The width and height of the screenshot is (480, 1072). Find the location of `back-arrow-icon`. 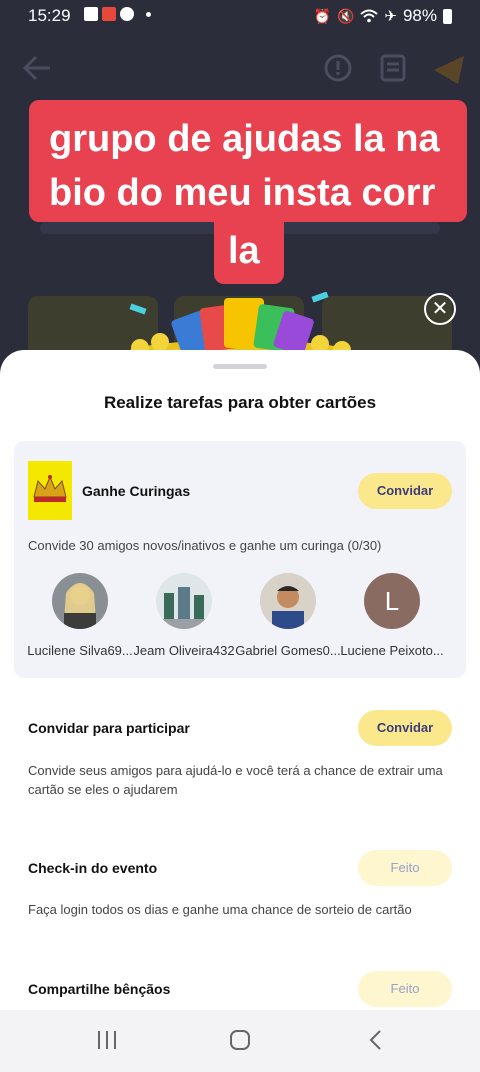

back-arrow-icon is located at coordinates (37, 68).